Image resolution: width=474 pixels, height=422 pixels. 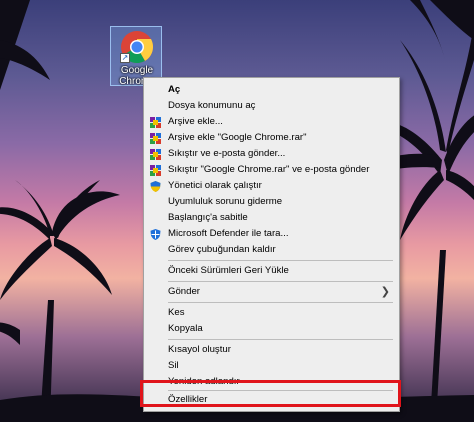 I want to click on shortcut-arrow-icon: ↗, so click(x=125, y=58).